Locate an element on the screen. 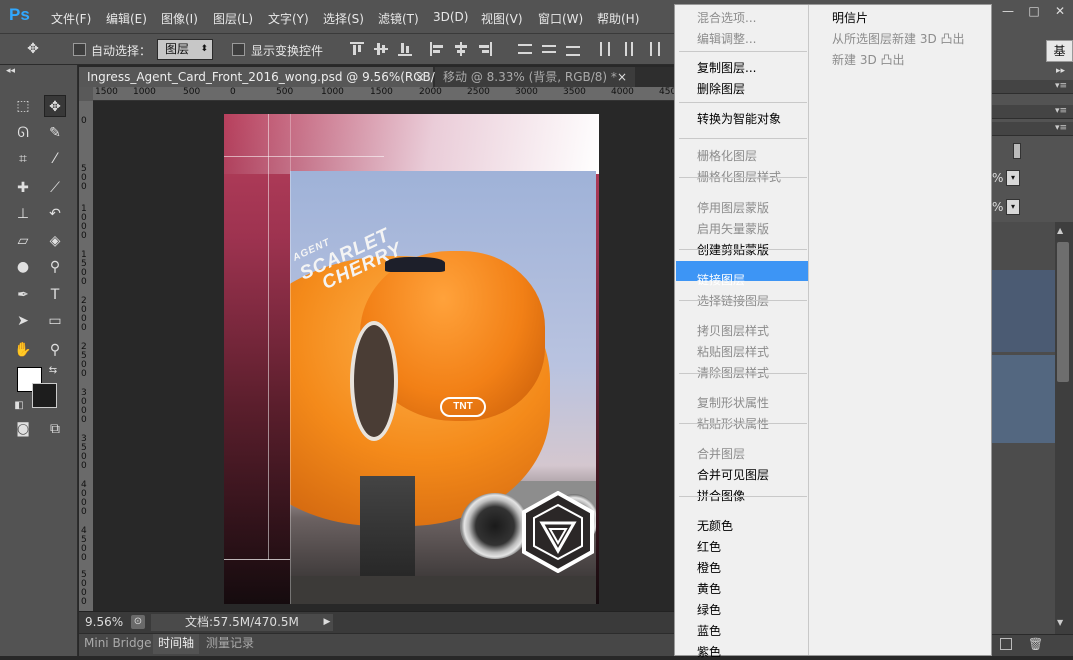 The height and width of the screenshot is (660, 1073). tab-measurement-log: 测量记录 is located at coordinates (230, 644).